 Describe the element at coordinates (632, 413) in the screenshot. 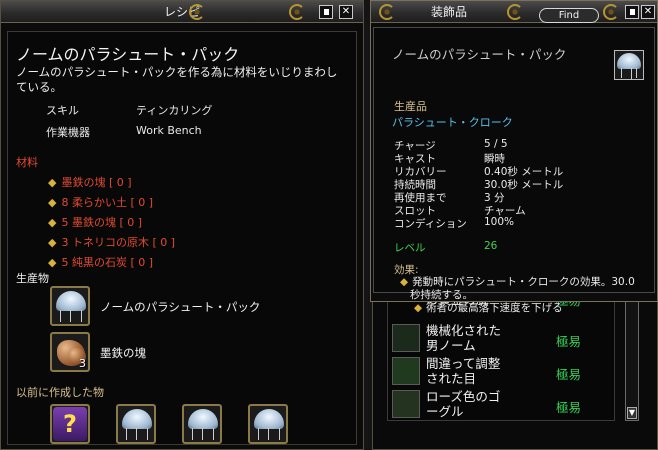

I see `scroll-down-icon: ▼` at that location.